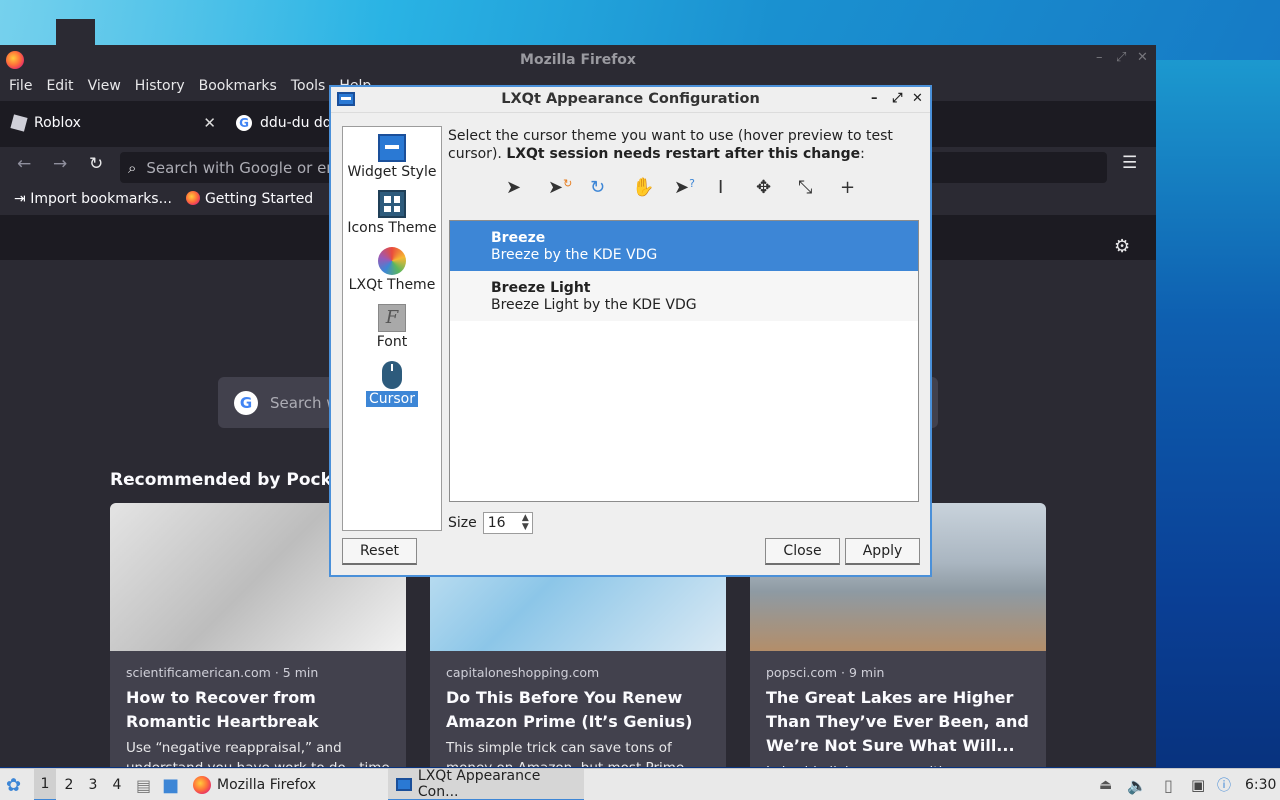  I want to click on sidebar-item-font: F Font, so click(392, 327).